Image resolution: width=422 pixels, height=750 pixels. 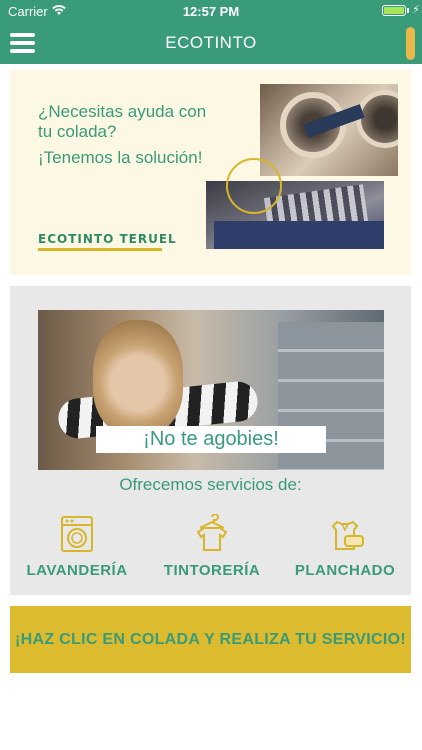 I want to click on service-planchado: PLANCHADO, so click(x=345, y=546).